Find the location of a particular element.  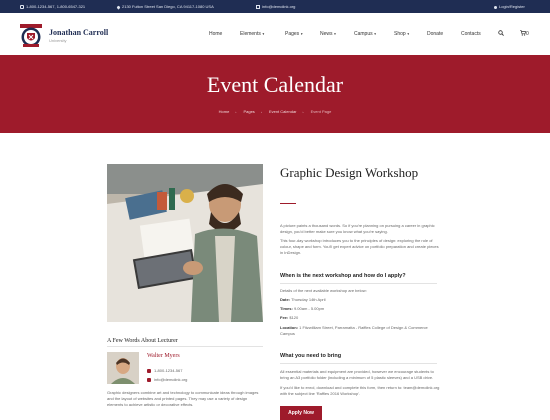

detail-fee-label: Fee: is located at coordinates (284, 317).